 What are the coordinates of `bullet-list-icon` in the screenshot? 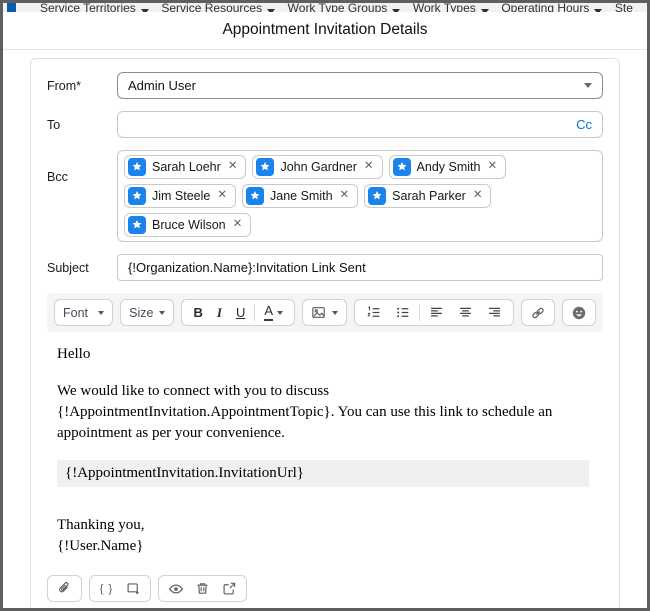 It's located at (403, 312).